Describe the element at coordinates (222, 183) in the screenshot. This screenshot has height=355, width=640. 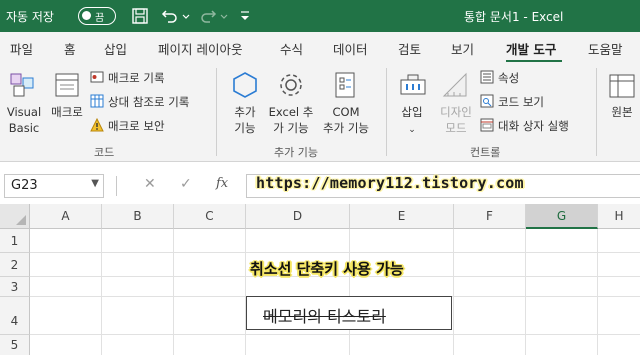
I see `insert-function-icon: fx` at that location.